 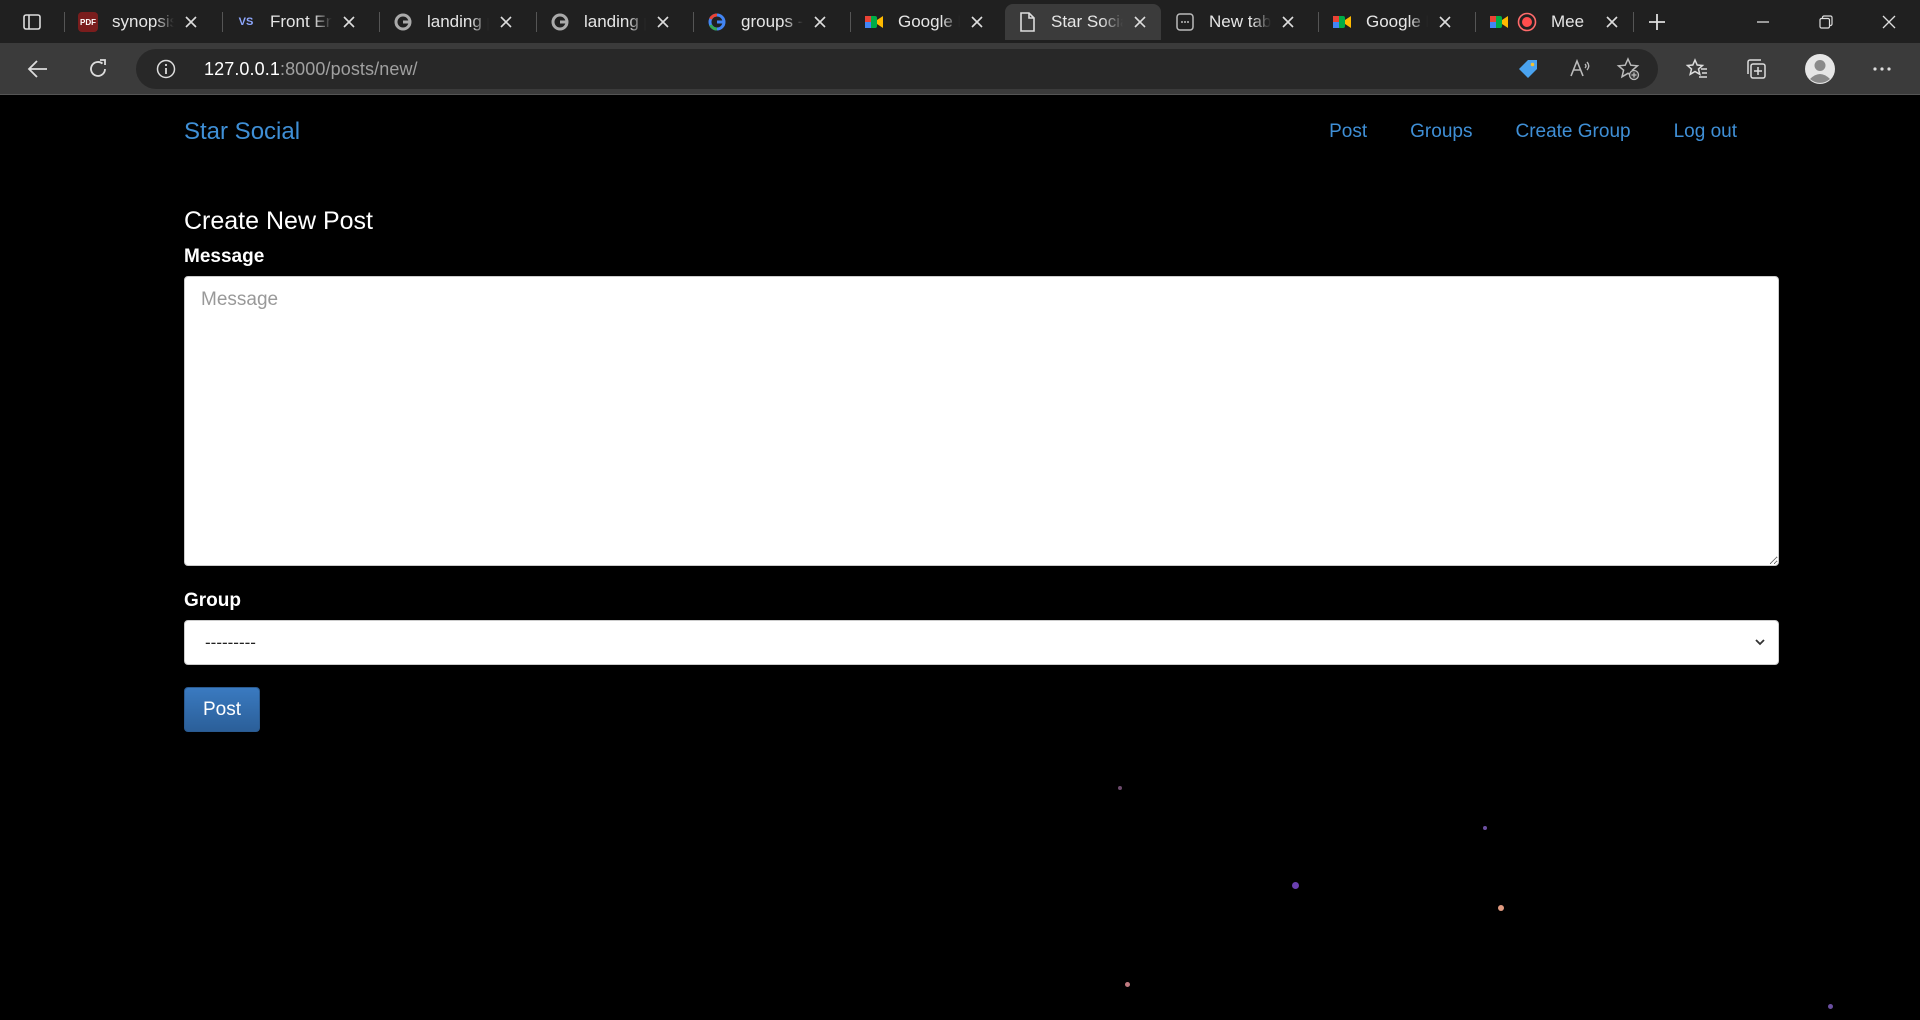 I want to click on collections-button, so click(x=1756, y=69).